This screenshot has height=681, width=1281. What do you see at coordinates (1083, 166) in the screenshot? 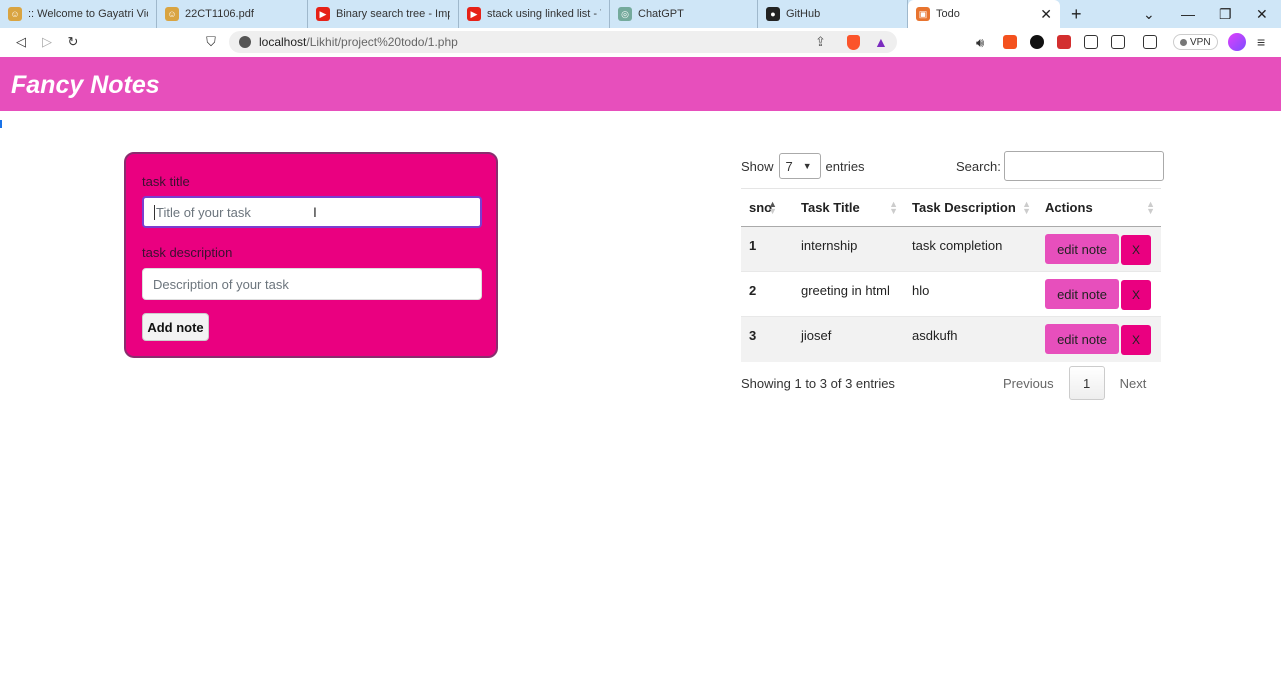
I see `search-input` at bounding box center [1083, 166].